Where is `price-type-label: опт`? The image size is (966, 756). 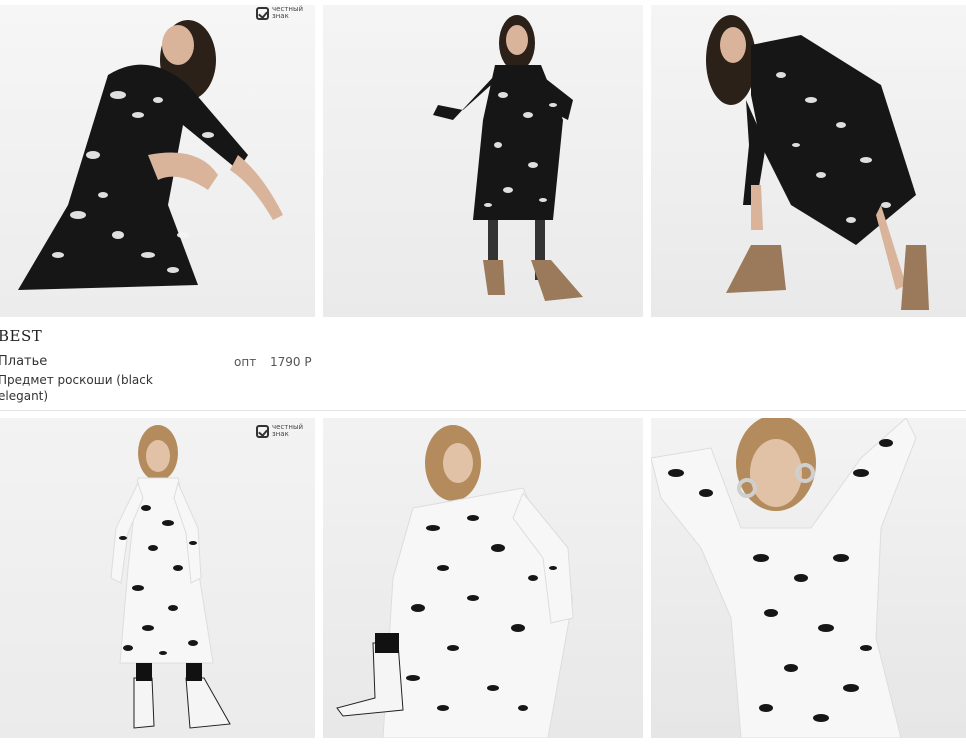
price-type-label: опт is located at coordinates (245, 362).